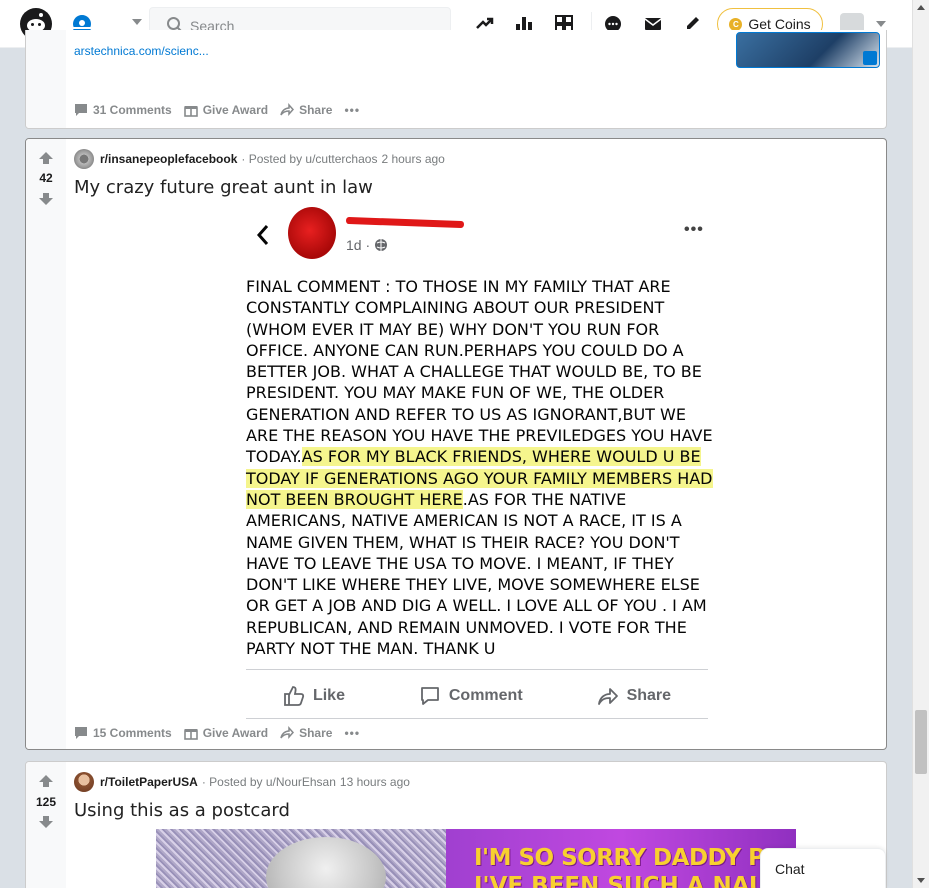 The height and width of the screenshot is (888, 929). I want to click on post-title: My crazy future great aunt in law, so click(223, 187).